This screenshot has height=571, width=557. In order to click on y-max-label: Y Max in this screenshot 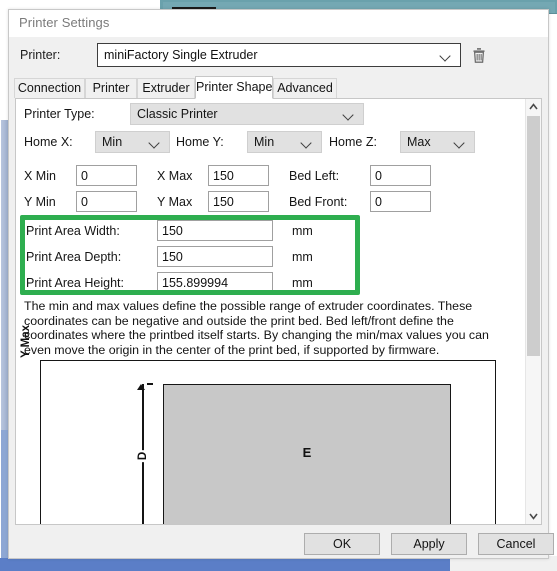, I will do `click(175, 202)`.